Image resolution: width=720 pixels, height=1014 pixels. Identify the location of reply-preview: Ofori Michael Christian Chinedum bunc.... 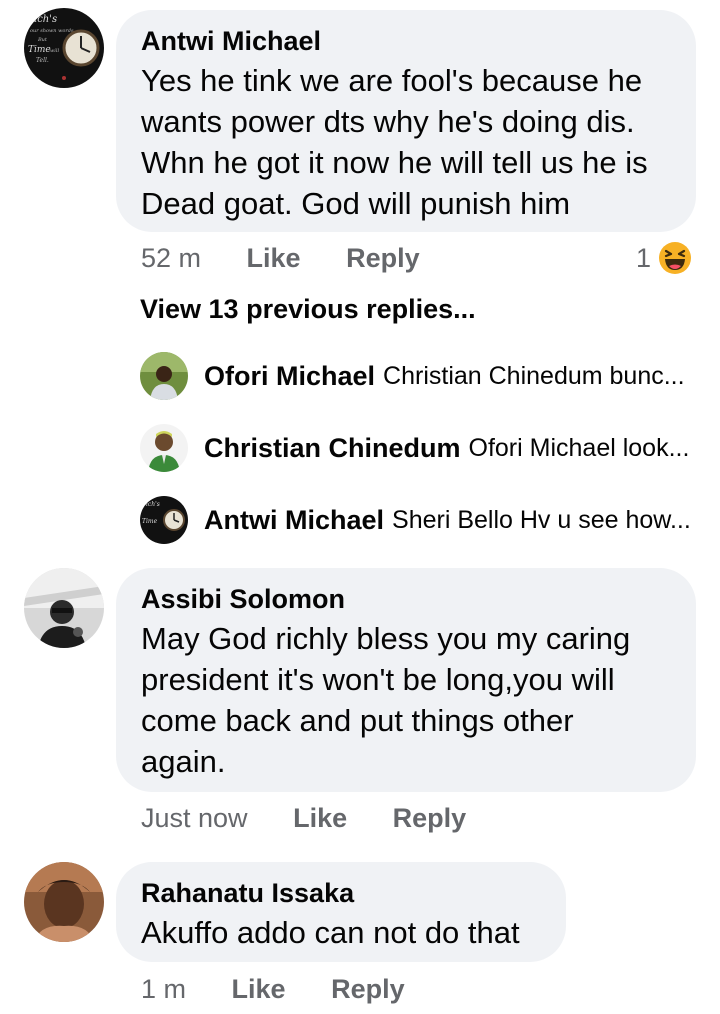
(412, 376).